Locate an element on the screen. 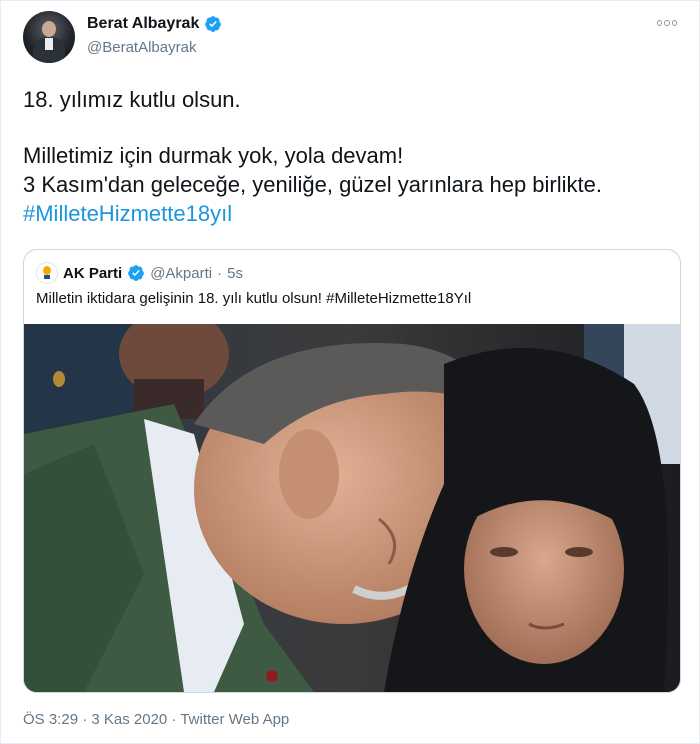 This screenshot has width=700, height=744. author-name-row: Berat Albayrak is located at coordinates (154, 24).